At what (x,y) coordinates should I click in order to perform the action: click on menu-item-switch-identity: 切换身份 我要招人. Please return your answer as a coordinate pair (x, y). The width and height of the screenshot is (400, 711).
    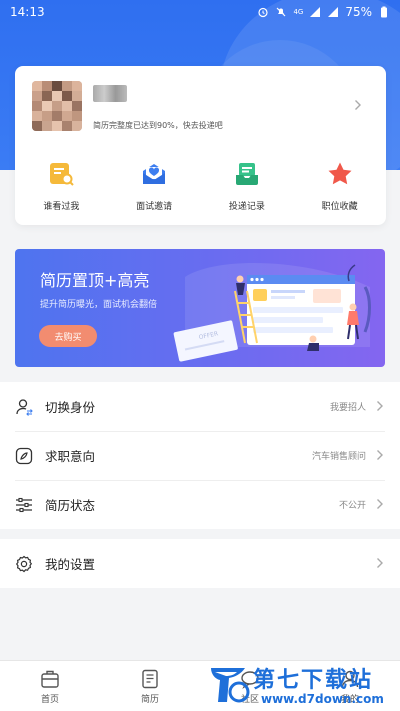
    Looking at the image, I should click on (200, 406).